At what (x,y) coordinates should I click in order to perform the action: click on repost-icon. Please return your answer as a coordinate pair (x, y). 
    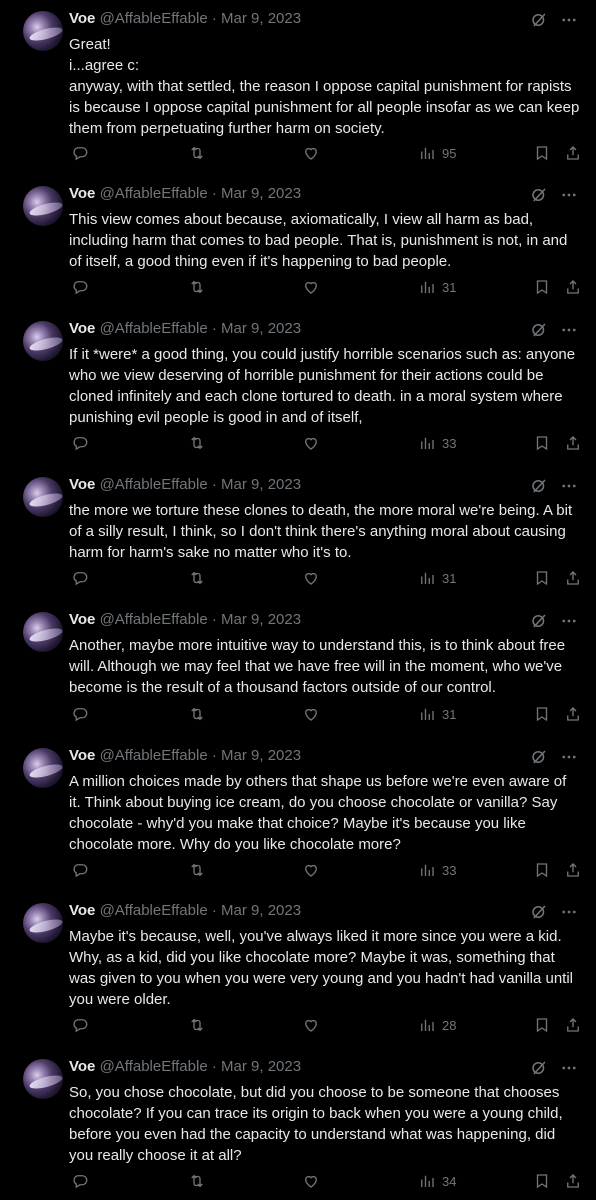
    Looking at the image, I should click on (197, 714).